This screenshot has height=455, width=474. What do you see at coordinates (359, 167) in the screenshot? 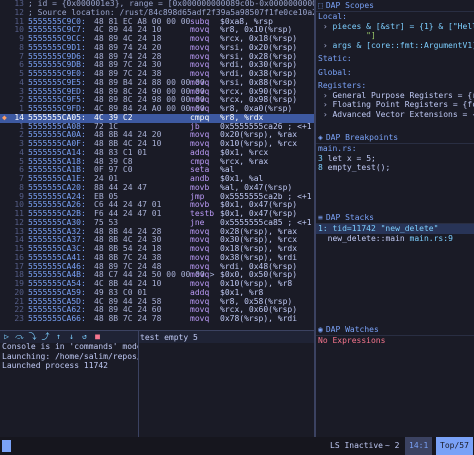
I see `breakpoint-code: empty_test();` at bounding box center [359, 167].